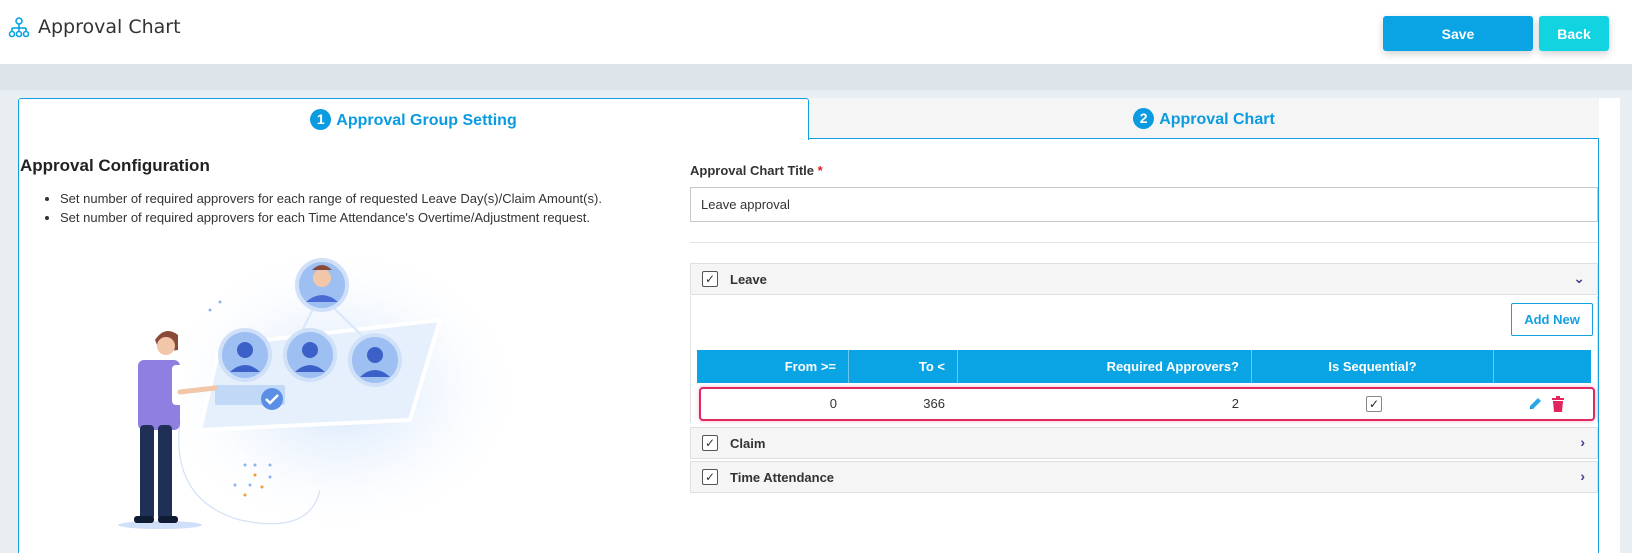 The height and width of the screenshot is (553, 1632). What do you see at coordinates (1144, 242) in the screenshot?
I see `divider` at bounding box center [1144, 242].